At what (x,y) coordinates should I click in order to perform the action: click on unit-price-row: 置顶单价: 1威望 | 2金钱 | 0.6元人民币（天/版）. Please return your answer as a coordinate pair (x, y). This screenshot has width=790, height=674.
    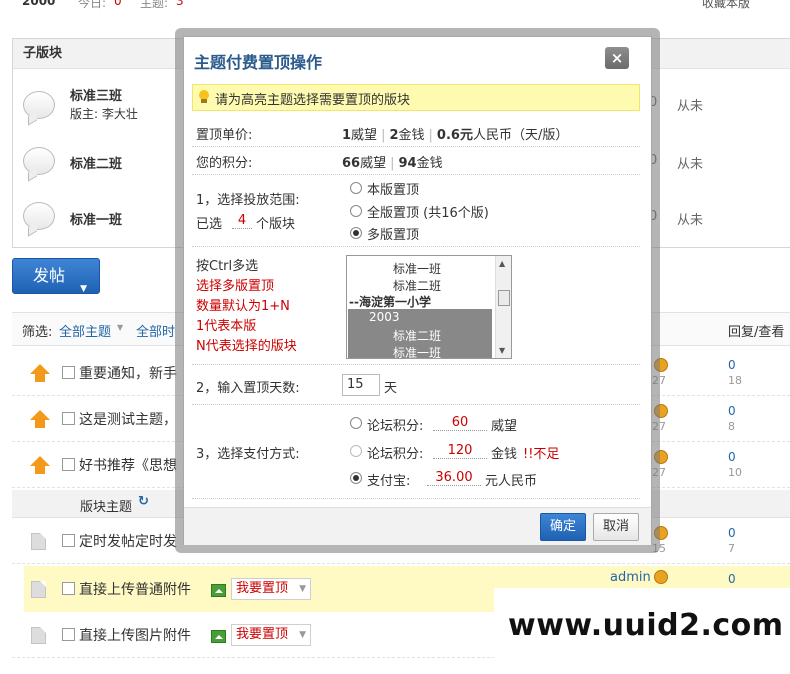
    Looking at the image, I should click on (416, 133).